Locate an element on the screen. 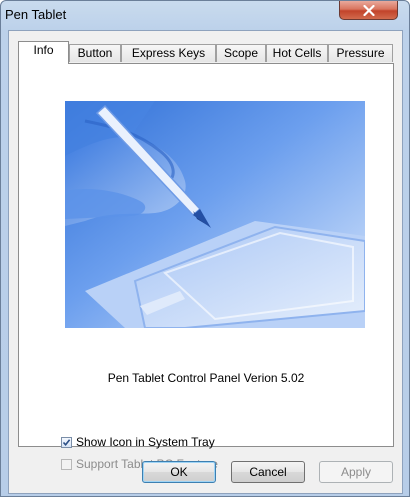 Image resolution: width=410 pixels, height=497 pixels. tab-pressure: Pressure is located at coordinates (360, 53).